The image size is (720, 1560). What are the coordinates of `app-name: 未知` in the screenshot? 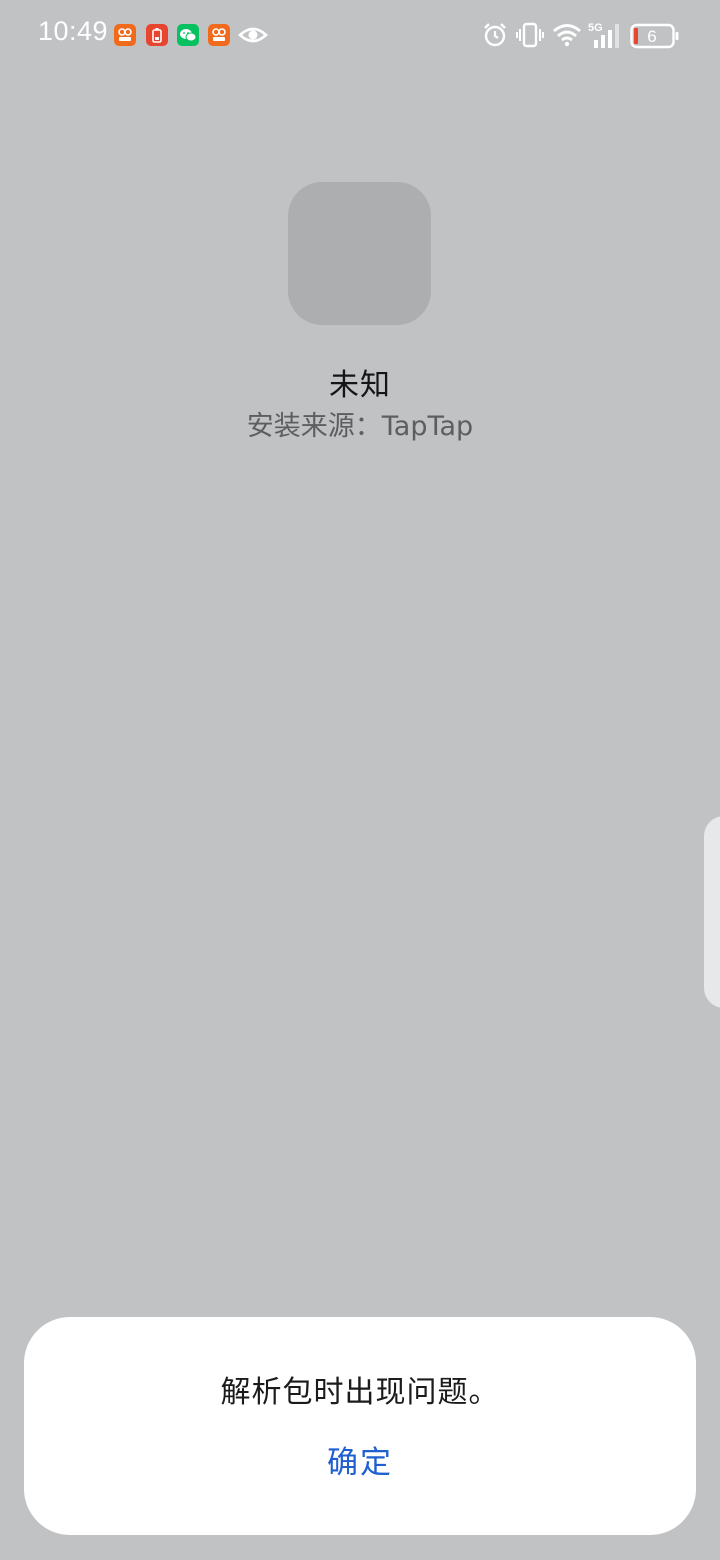 It's located at (360, 385).